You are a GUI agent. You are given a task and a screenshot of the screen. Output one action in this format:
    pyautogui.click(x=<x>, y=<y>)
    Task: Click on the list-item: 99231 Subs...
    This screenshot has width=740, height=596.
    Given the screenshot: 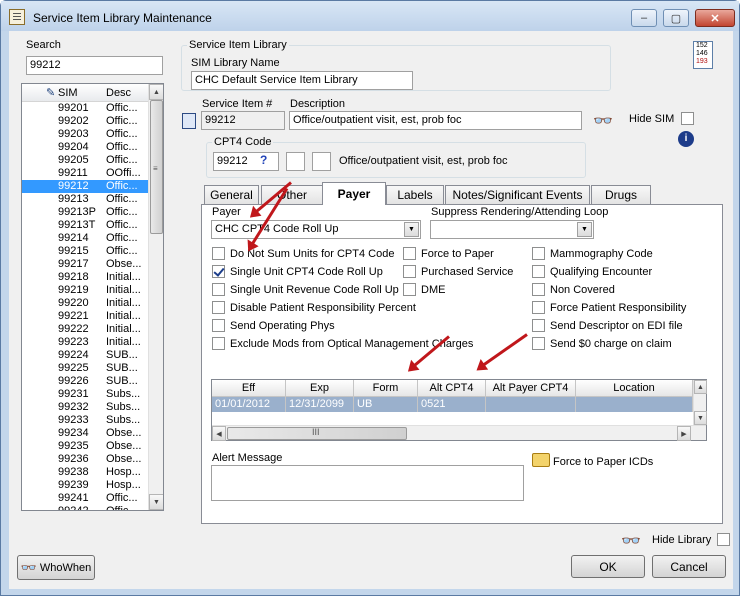 What is the action you would take?
    pyautogui.click(x=85, y=394)
    